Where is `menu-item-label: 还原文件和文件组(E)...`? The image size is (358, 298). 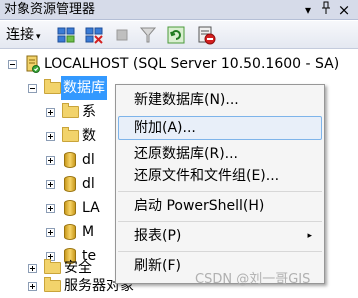
menu-item-label: 还原文件和文件组(E)... is located at coordinates (207, 176).